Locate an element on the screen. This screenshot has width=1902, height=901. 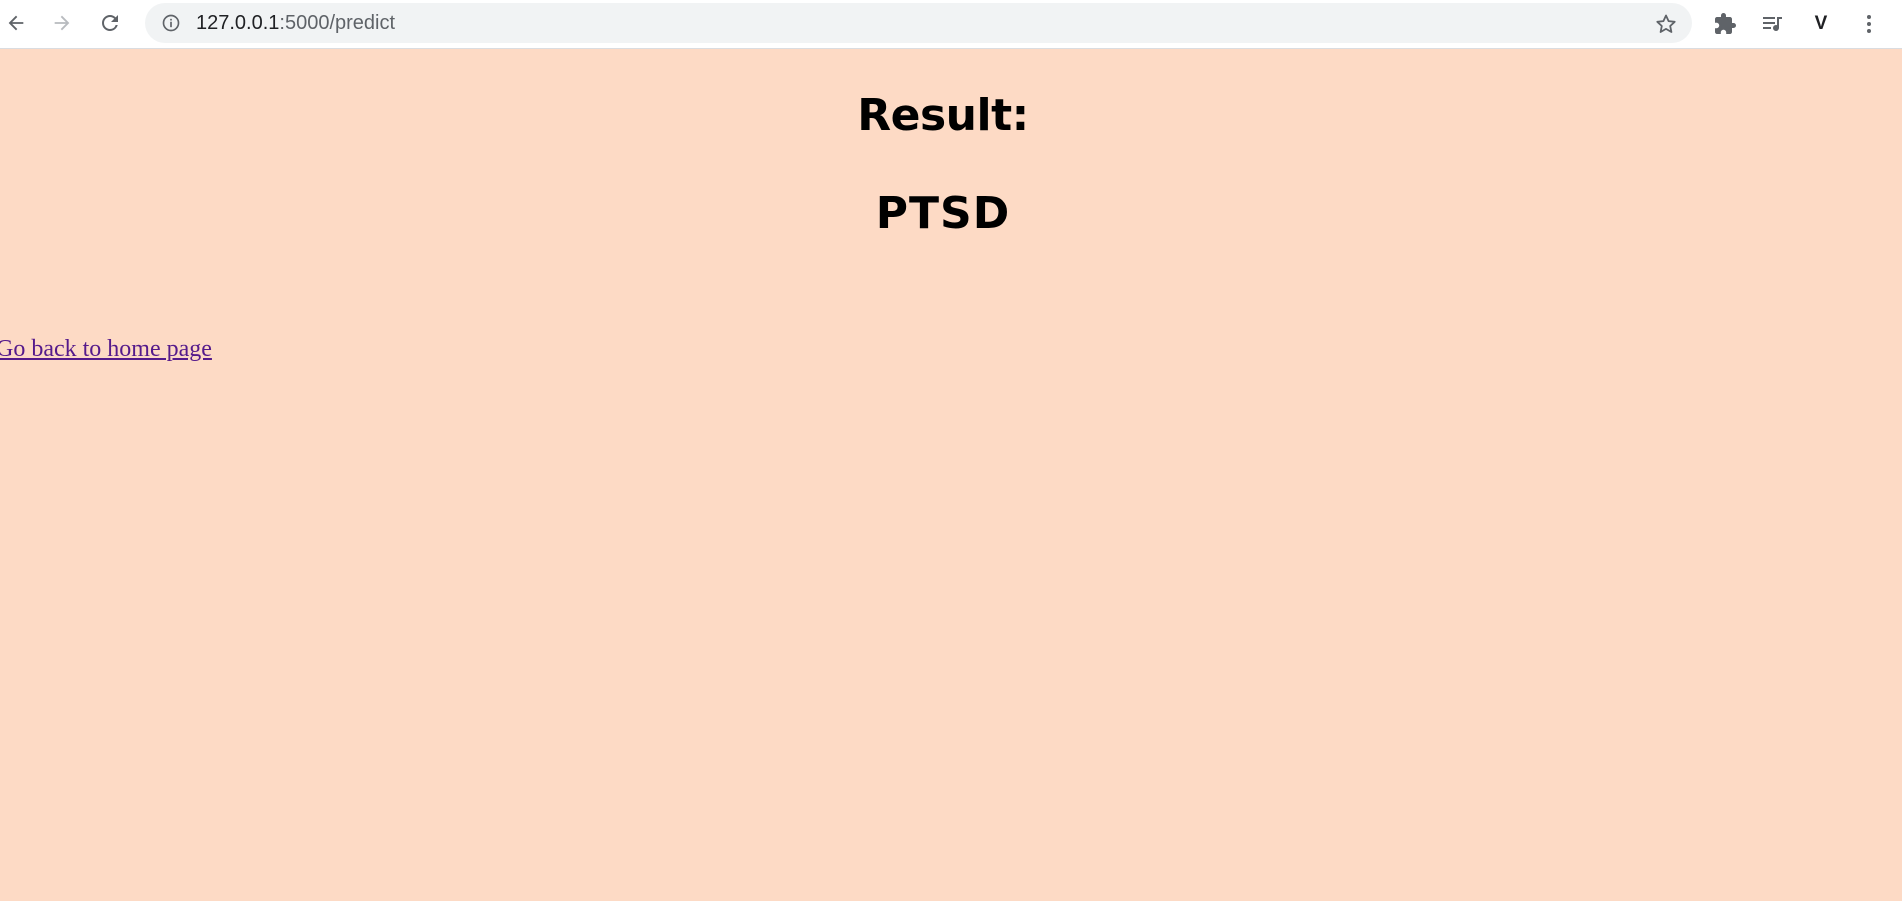
media-queue-button is located at coordinates (1773, 24).